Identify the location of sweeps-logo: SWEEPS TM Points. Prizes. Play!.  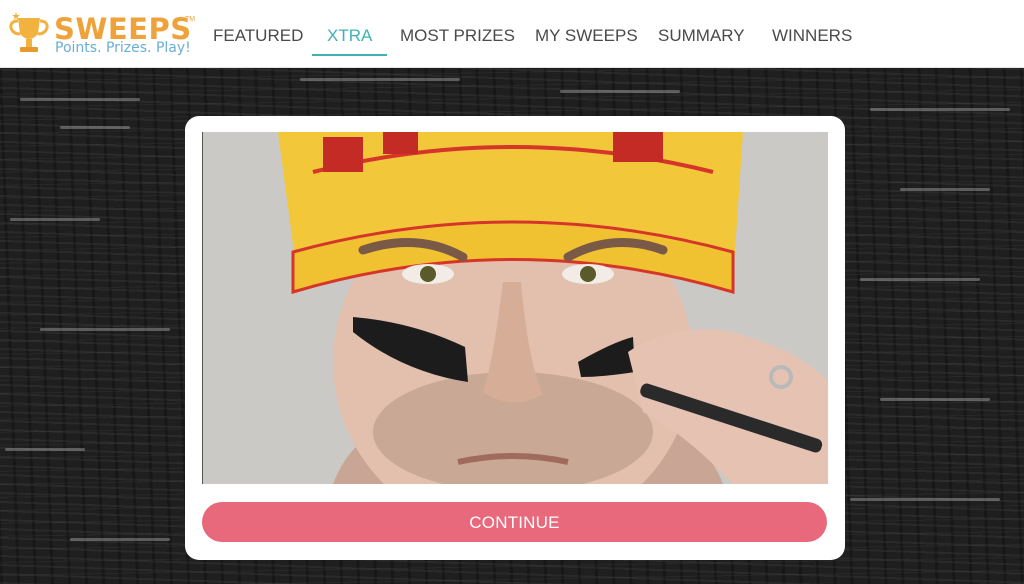
(102, 34).